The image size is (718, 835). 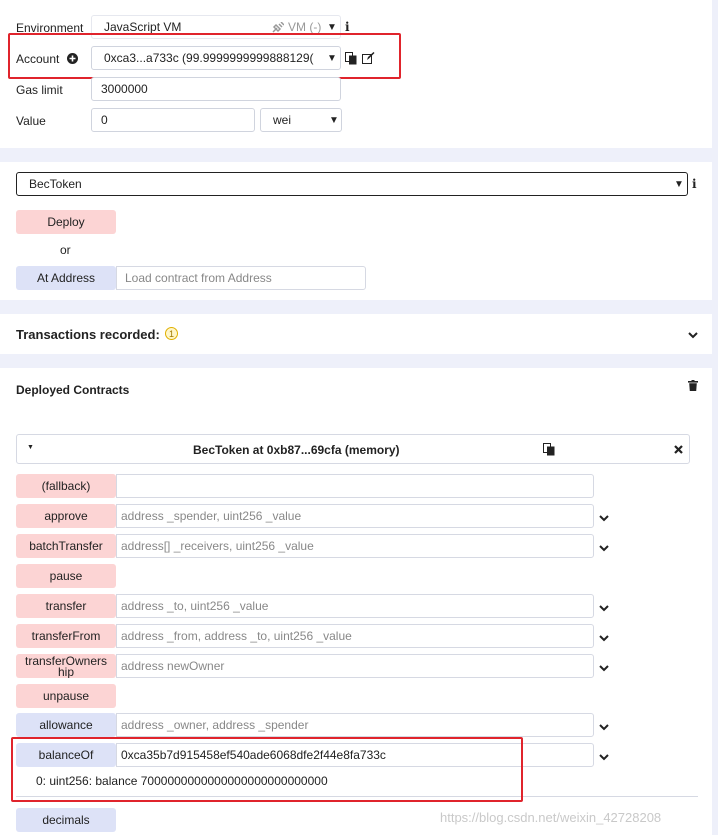 What do you see at coordinates (30, 447) in the screenshot?
I see `caret-down-icon: ▼` at bounding box center [30, 447].